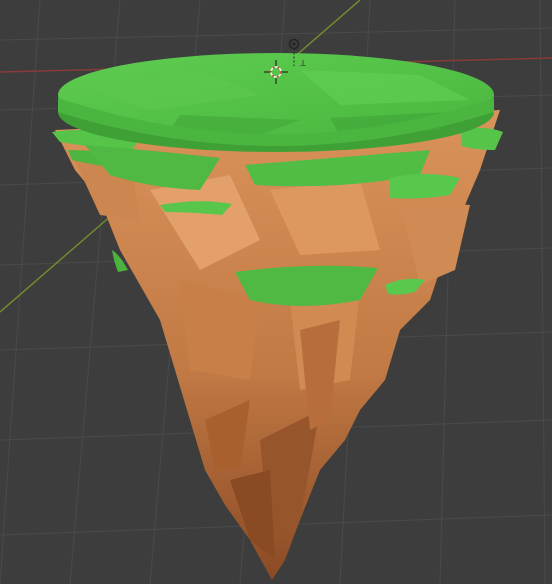 The image size is (552, 584). Describe the element at coordinates (425, 186) in the screenshot. I see `grass-ledge-right` at that location.